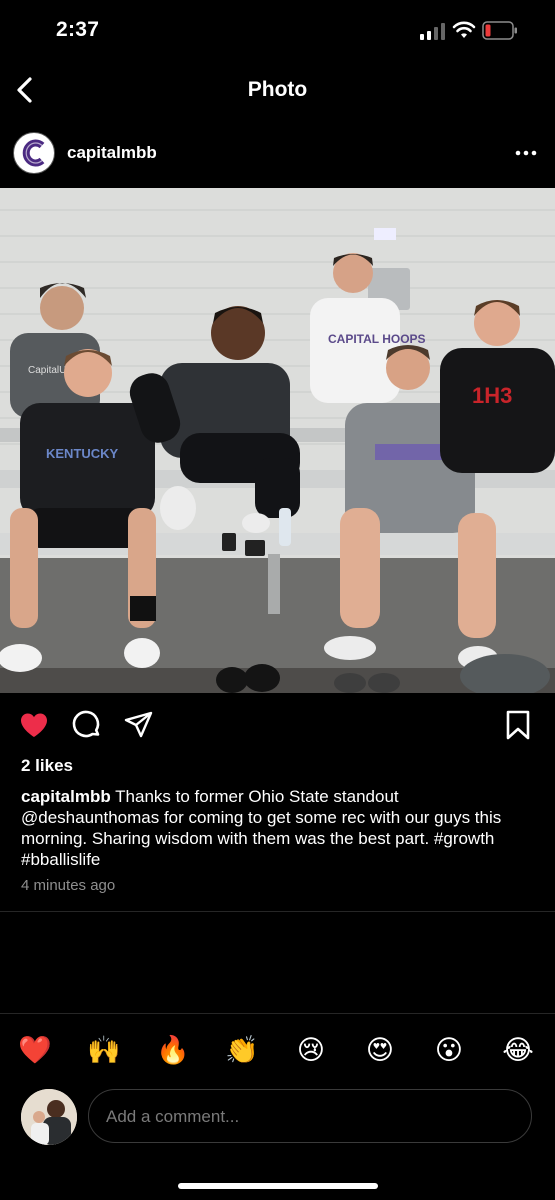 This screenshot has height=1200, width=555. What do you see at coordinates (35, 1050) in the screenshot?
I see `reaction-heart: ❤️` at bounding box center [35, 1050].